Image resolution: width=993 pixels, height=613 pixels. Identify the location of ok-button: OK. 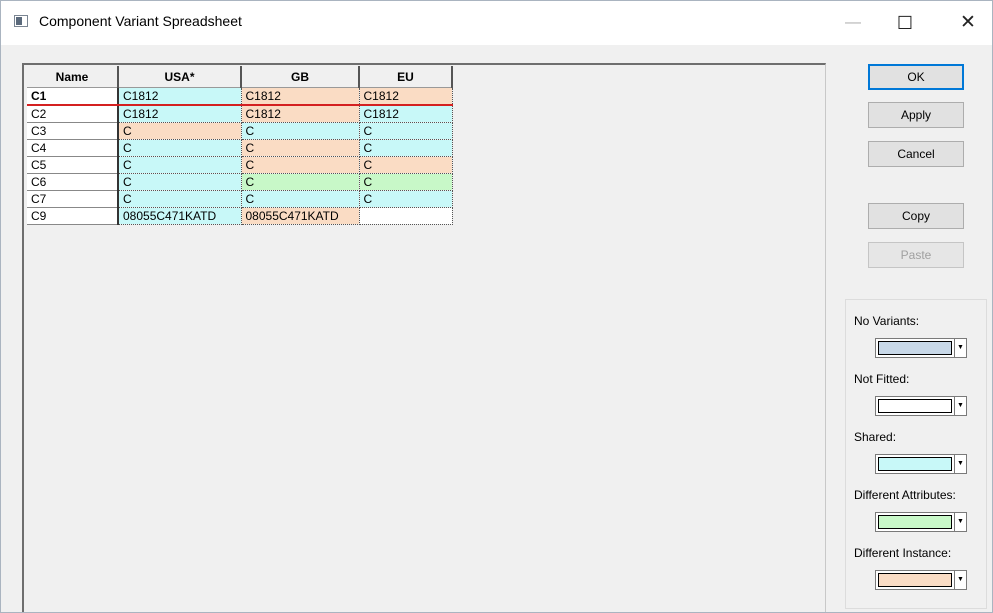
(916, 77).